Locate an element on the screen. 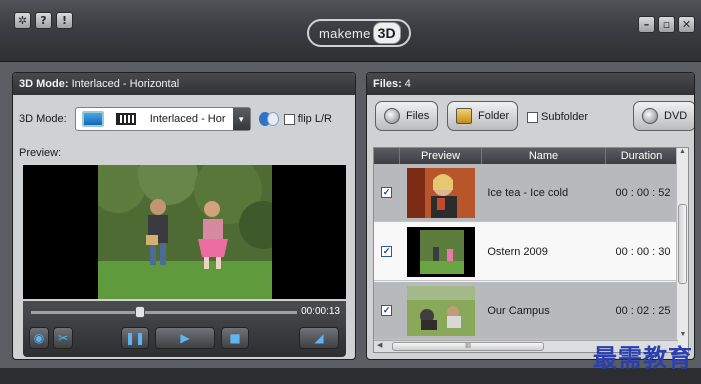  film-icon is located at coordinates (125, 119).